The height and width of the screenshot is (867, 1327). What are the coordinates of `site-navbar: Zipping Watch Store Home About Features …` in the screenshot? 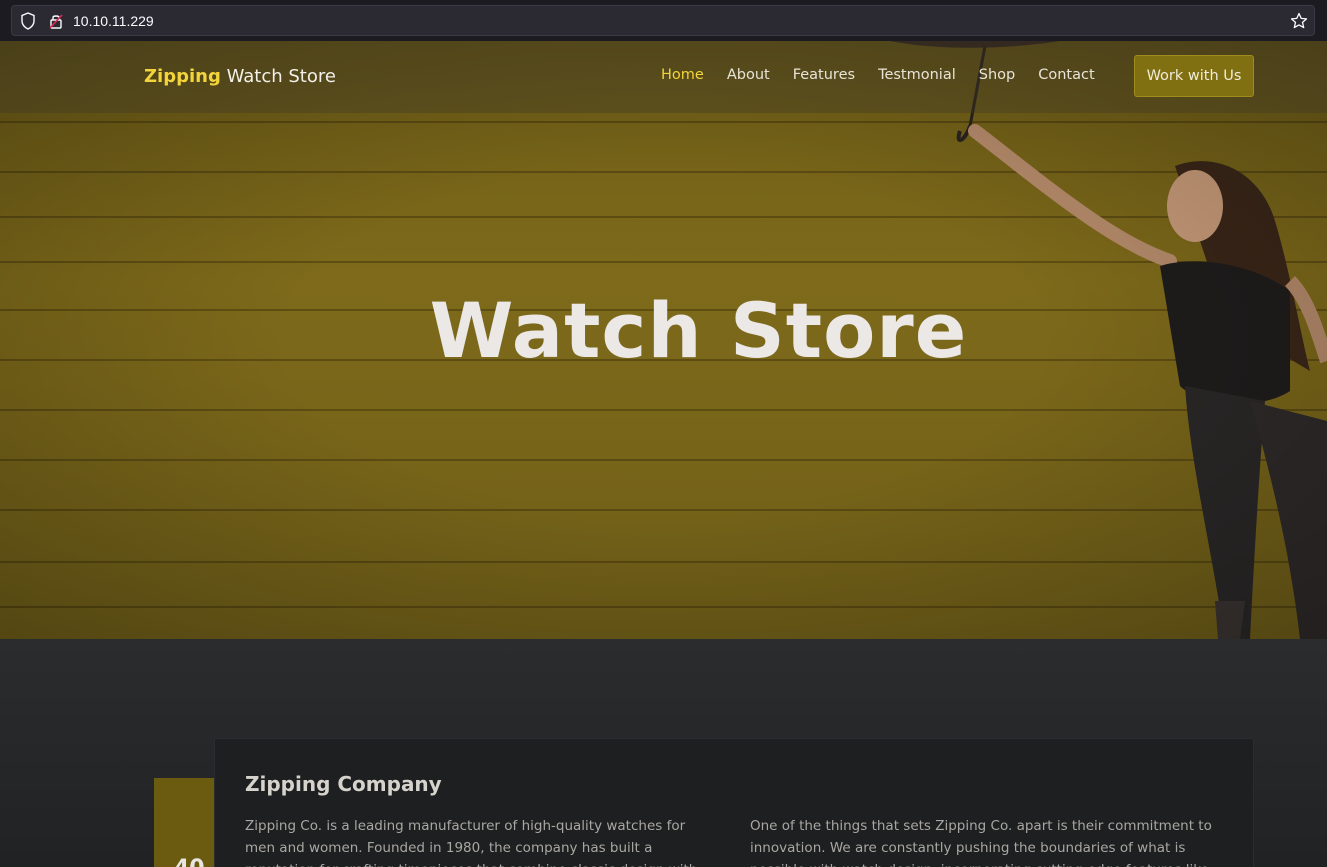 It's located at (663, 77).